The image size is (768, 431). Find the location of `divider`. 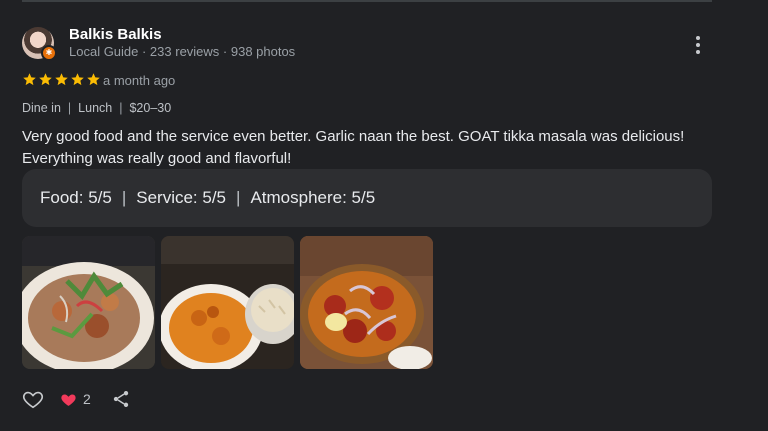

divider is located at coordinates (367, 1).